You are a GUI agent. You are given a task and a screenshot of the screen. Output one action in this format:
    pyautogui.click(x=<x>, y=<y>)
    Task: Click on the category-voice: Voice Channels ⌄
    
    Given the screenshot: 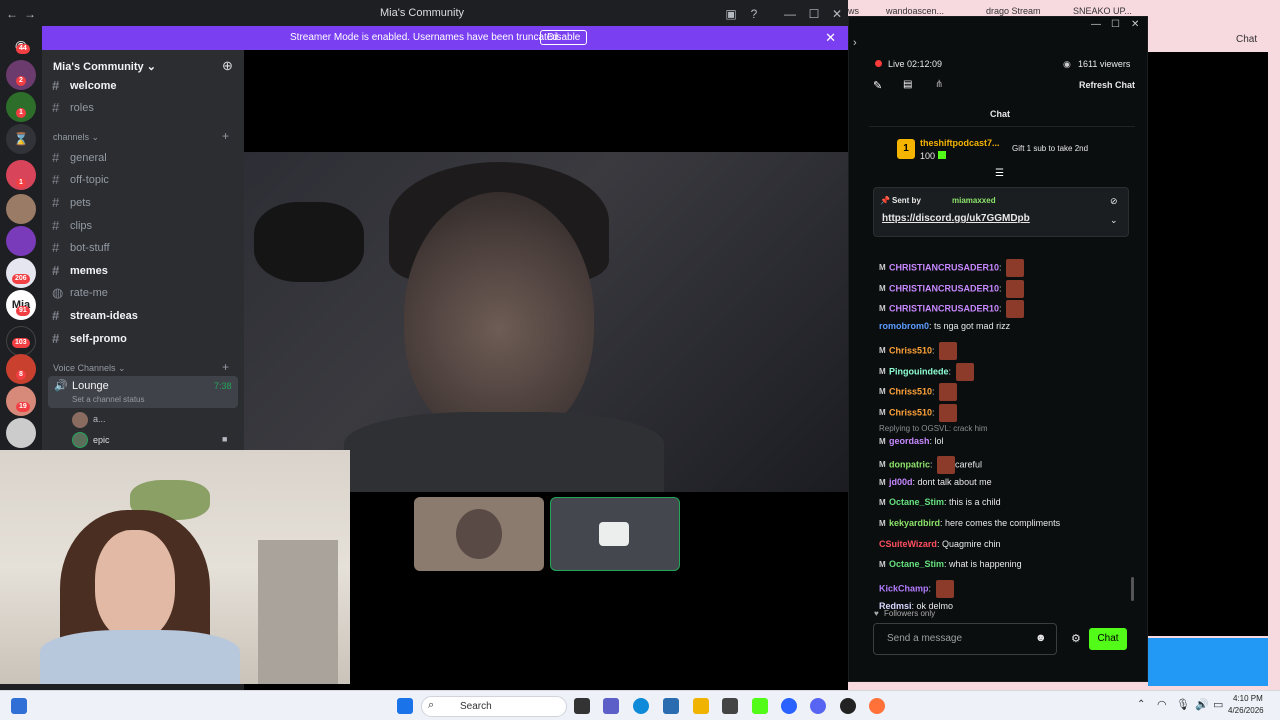 What is the action you would take?
    pyautogui.click(x=89, y=368)
    